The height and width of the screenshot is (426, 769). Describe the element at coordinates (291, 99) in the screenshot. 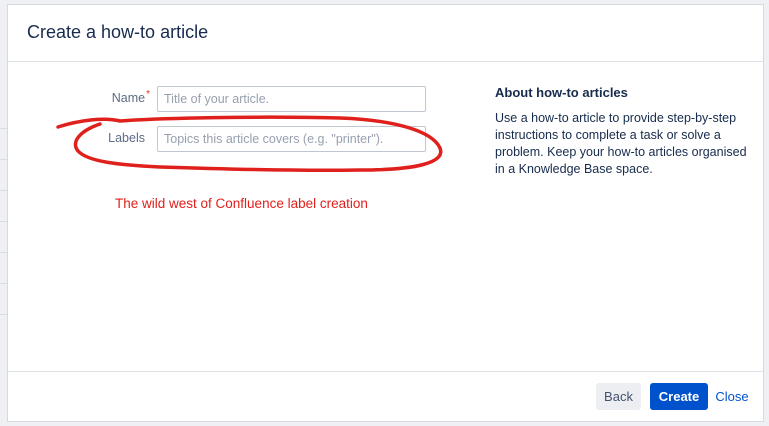

I see `name-input` at that location.